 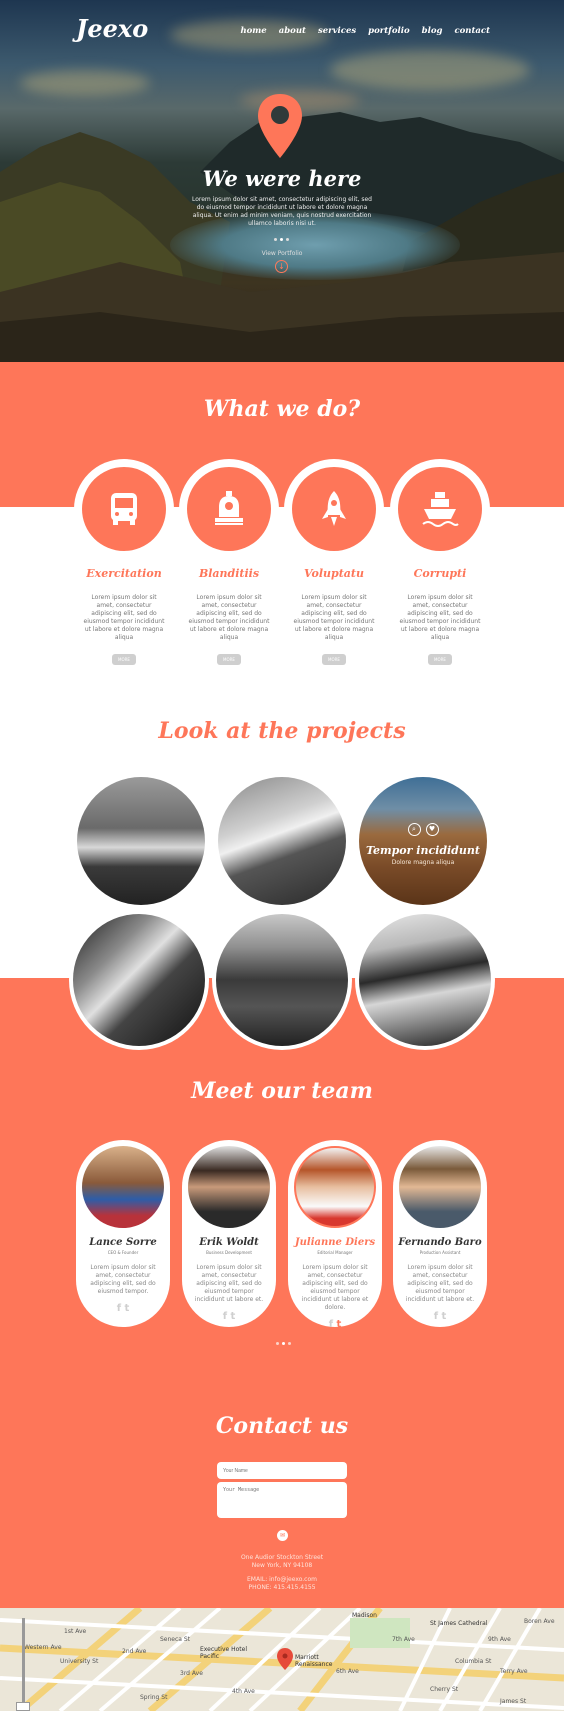 What do you see at coordinates (364, 1615) in the screenshot?
I see `map-label: Madison` at bounding box center [364, 1615].